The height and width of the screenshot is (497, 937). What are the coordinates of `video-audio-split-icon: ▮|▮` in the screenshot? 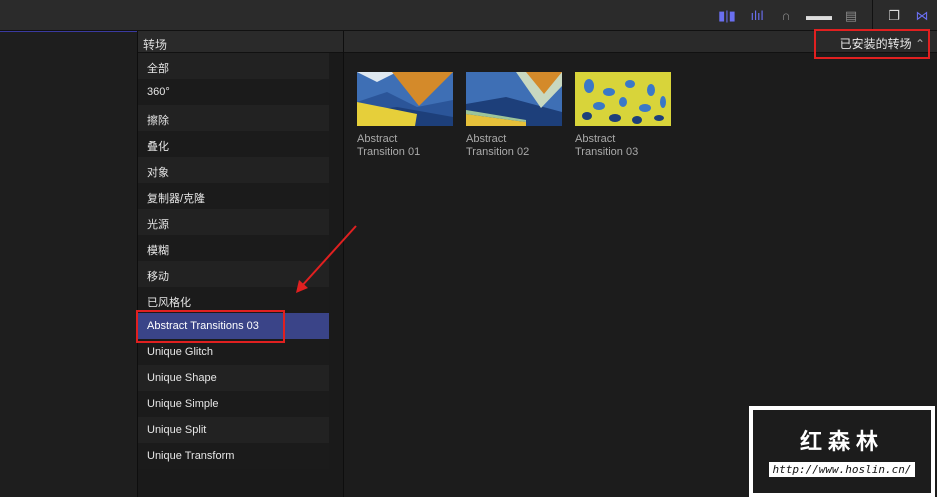 It's located at (727, 16).